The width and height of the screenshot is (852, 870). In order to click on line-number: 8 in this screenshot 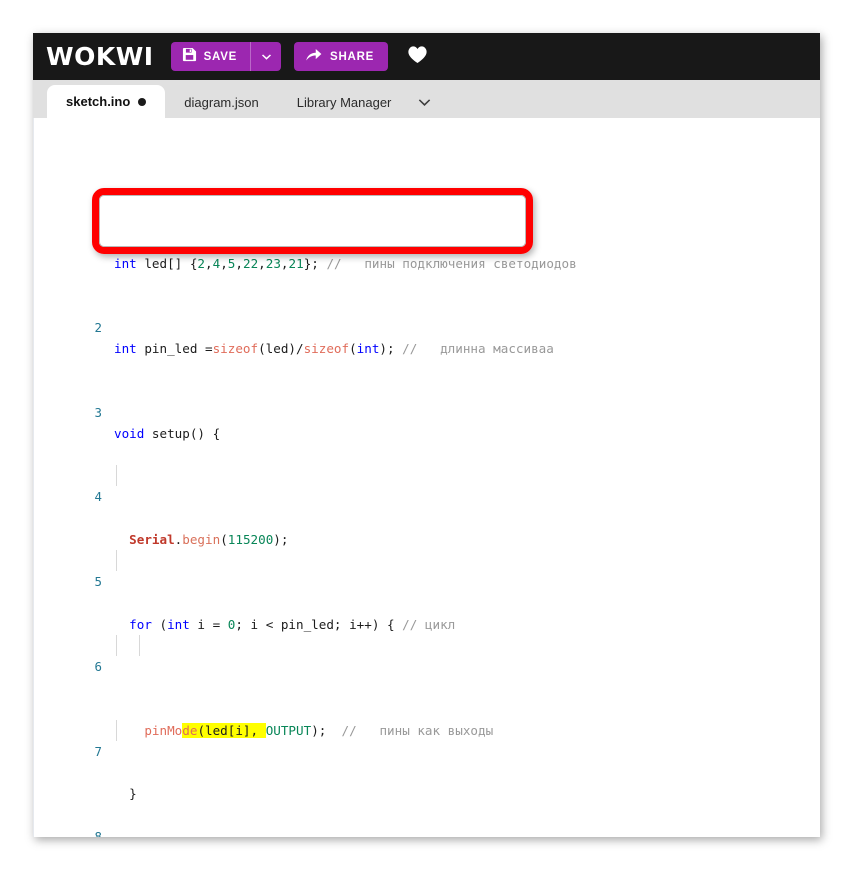, I will do `click(98, 832)`.